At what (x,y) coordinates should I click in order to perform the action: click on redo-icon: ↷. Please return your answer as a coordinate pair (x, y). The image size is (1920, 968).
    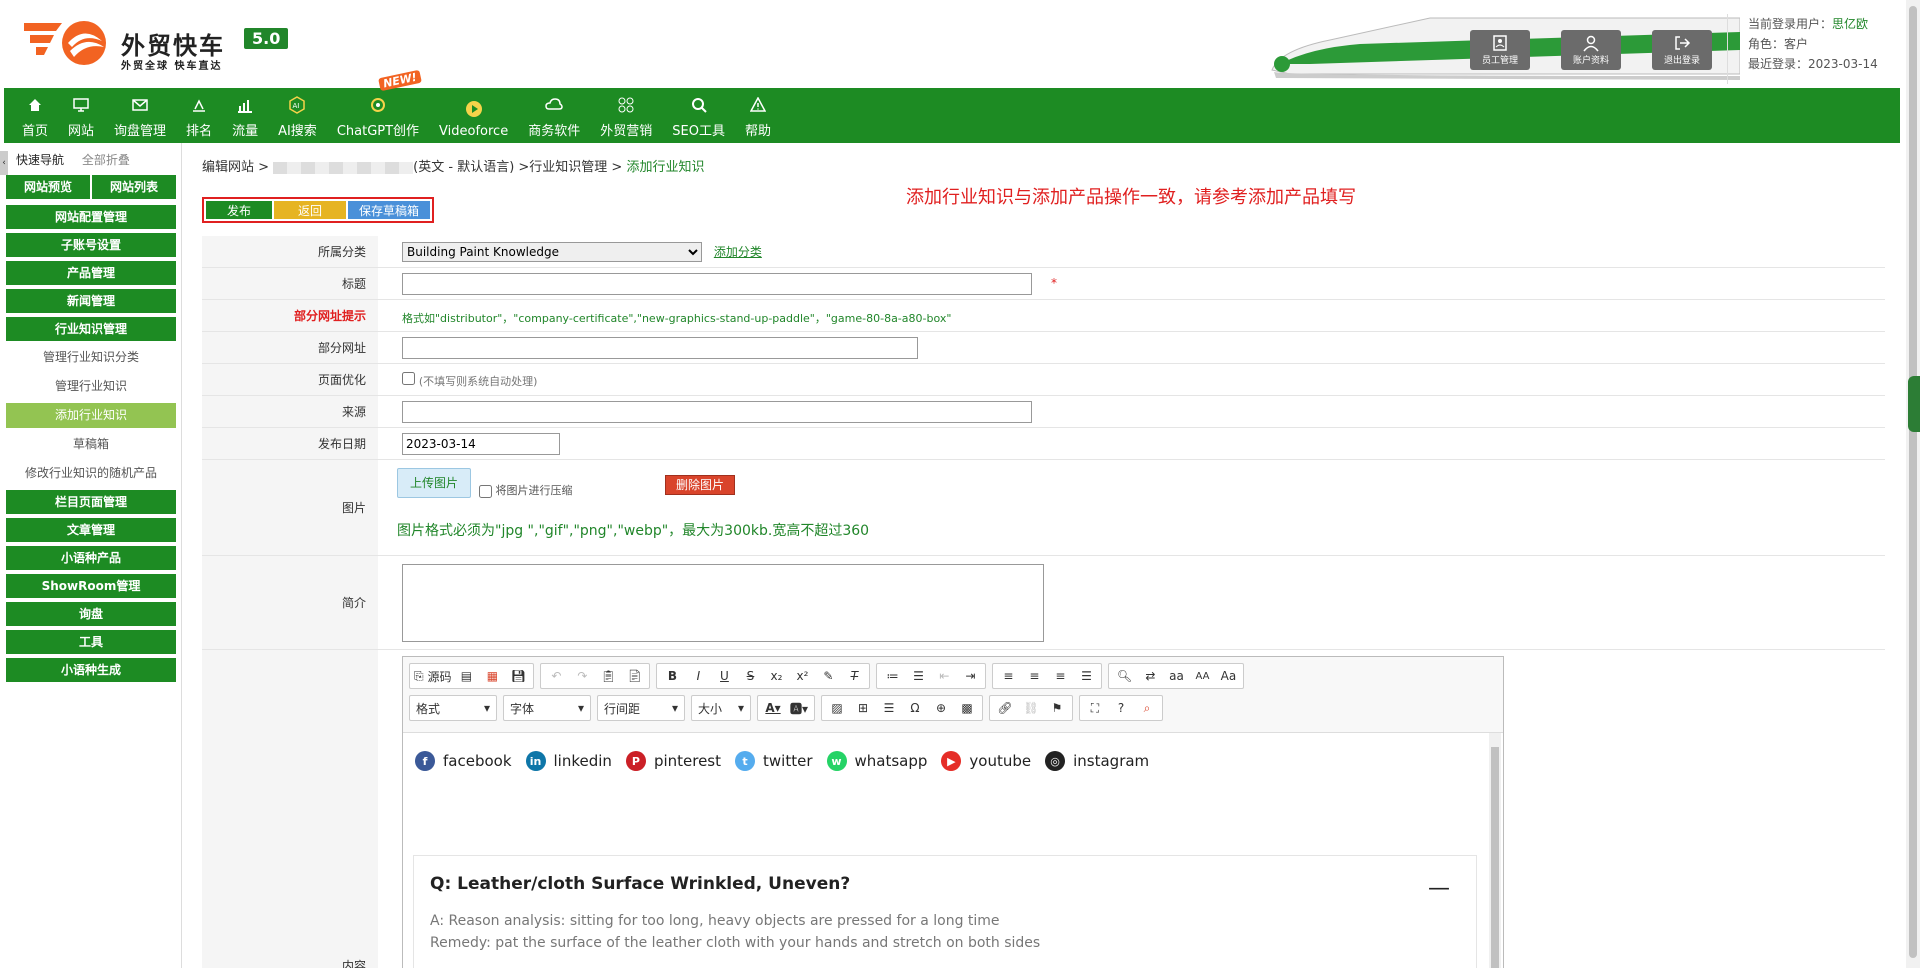
    Looking at the image, I should click on (582, 676).